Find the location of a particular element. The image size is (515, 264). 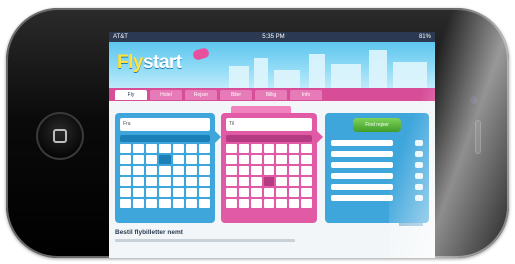

to-field: Til is located at coordinates (269, 124).